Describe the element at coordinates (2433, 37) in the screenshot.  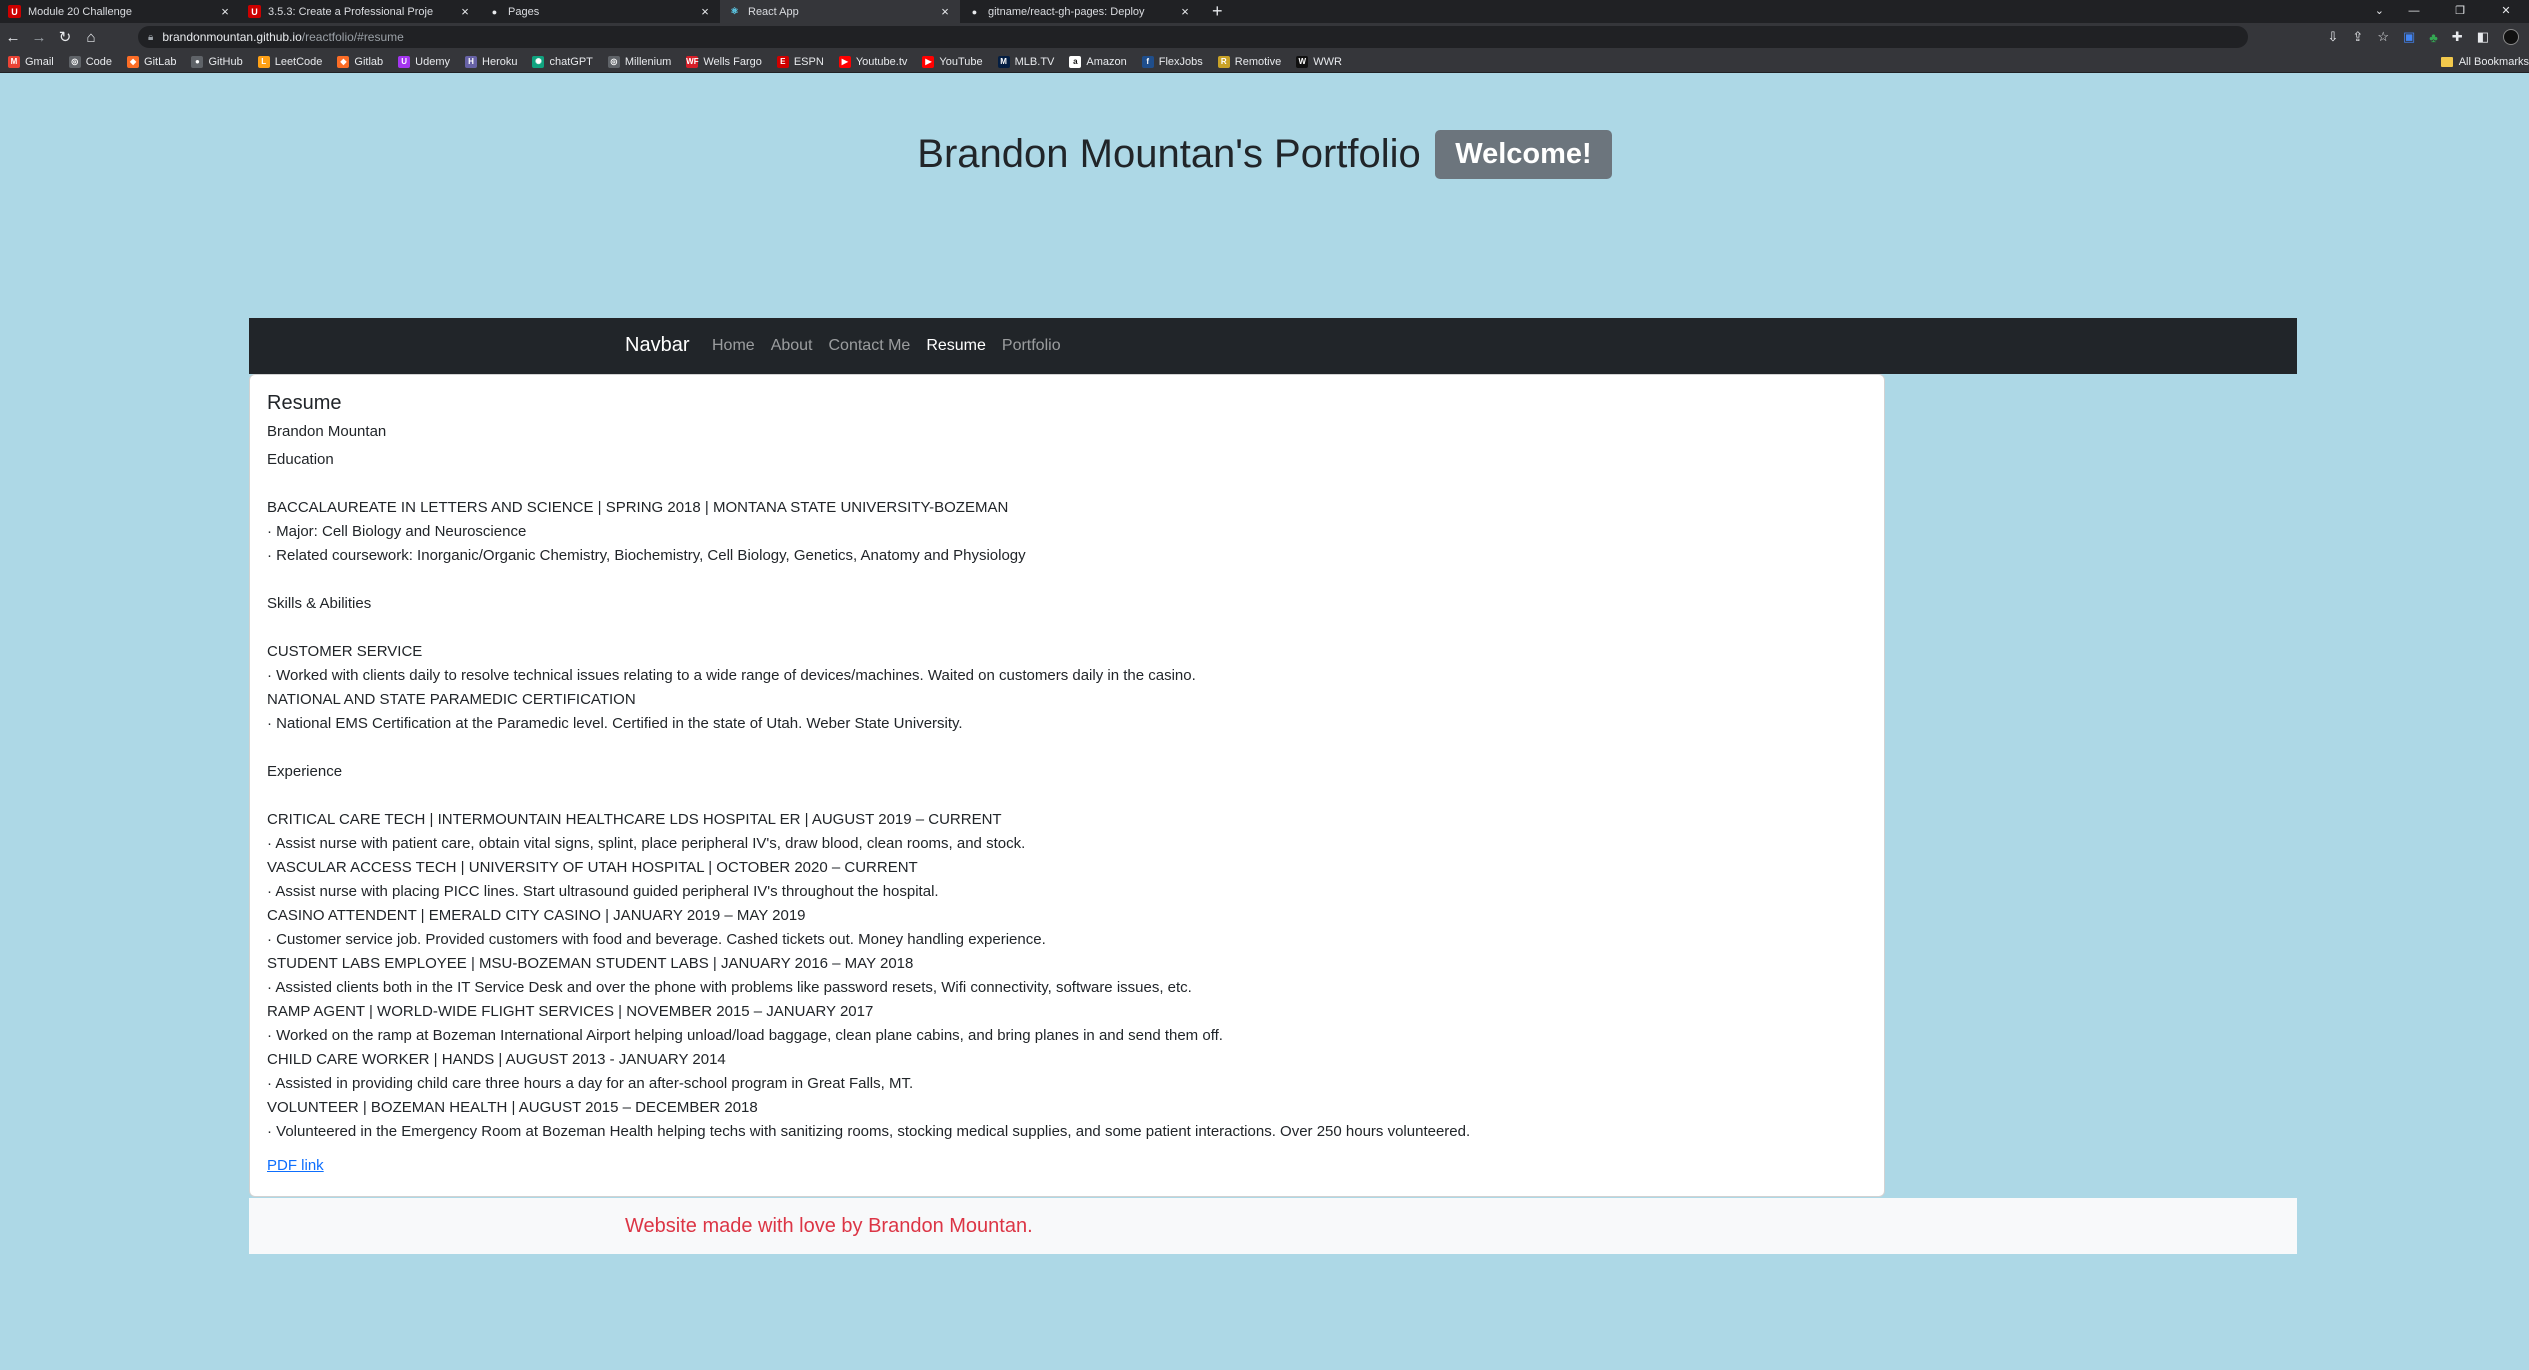
I see `tree-extension-icon: ♣` at that location.